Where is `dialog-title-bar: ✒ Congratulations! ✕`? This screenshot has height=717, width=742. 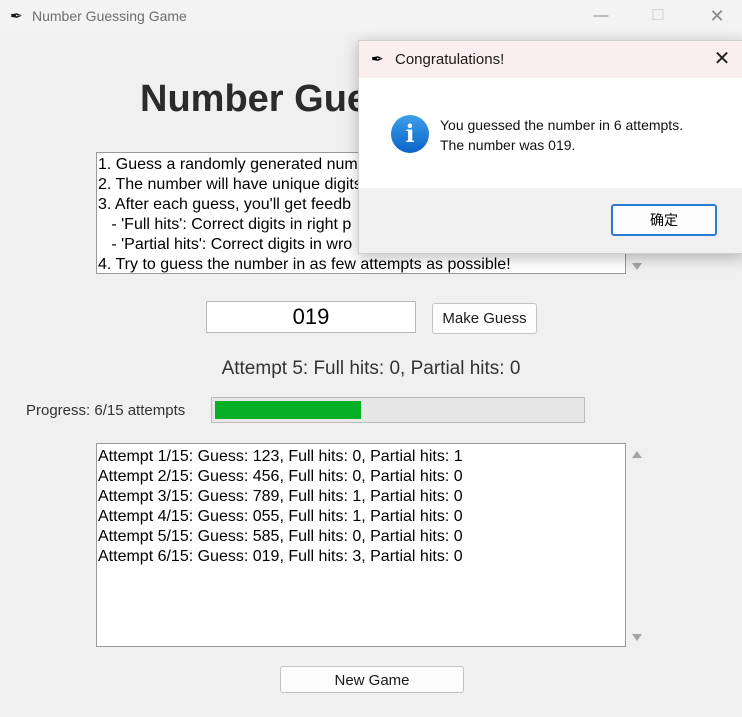
dialog-title-bar: ✒ Congratulations! ✕ is located at coordinates (550, 59).